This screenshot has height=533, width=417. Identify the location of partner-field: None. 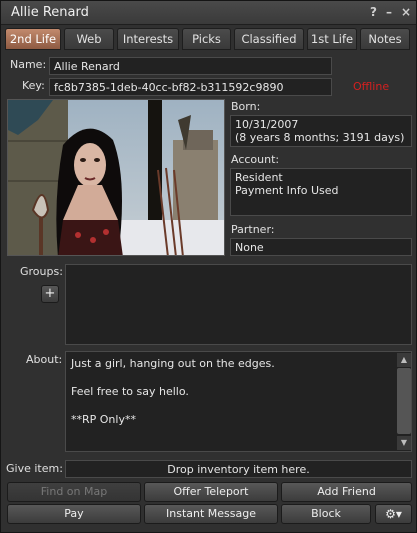
(321, 247).